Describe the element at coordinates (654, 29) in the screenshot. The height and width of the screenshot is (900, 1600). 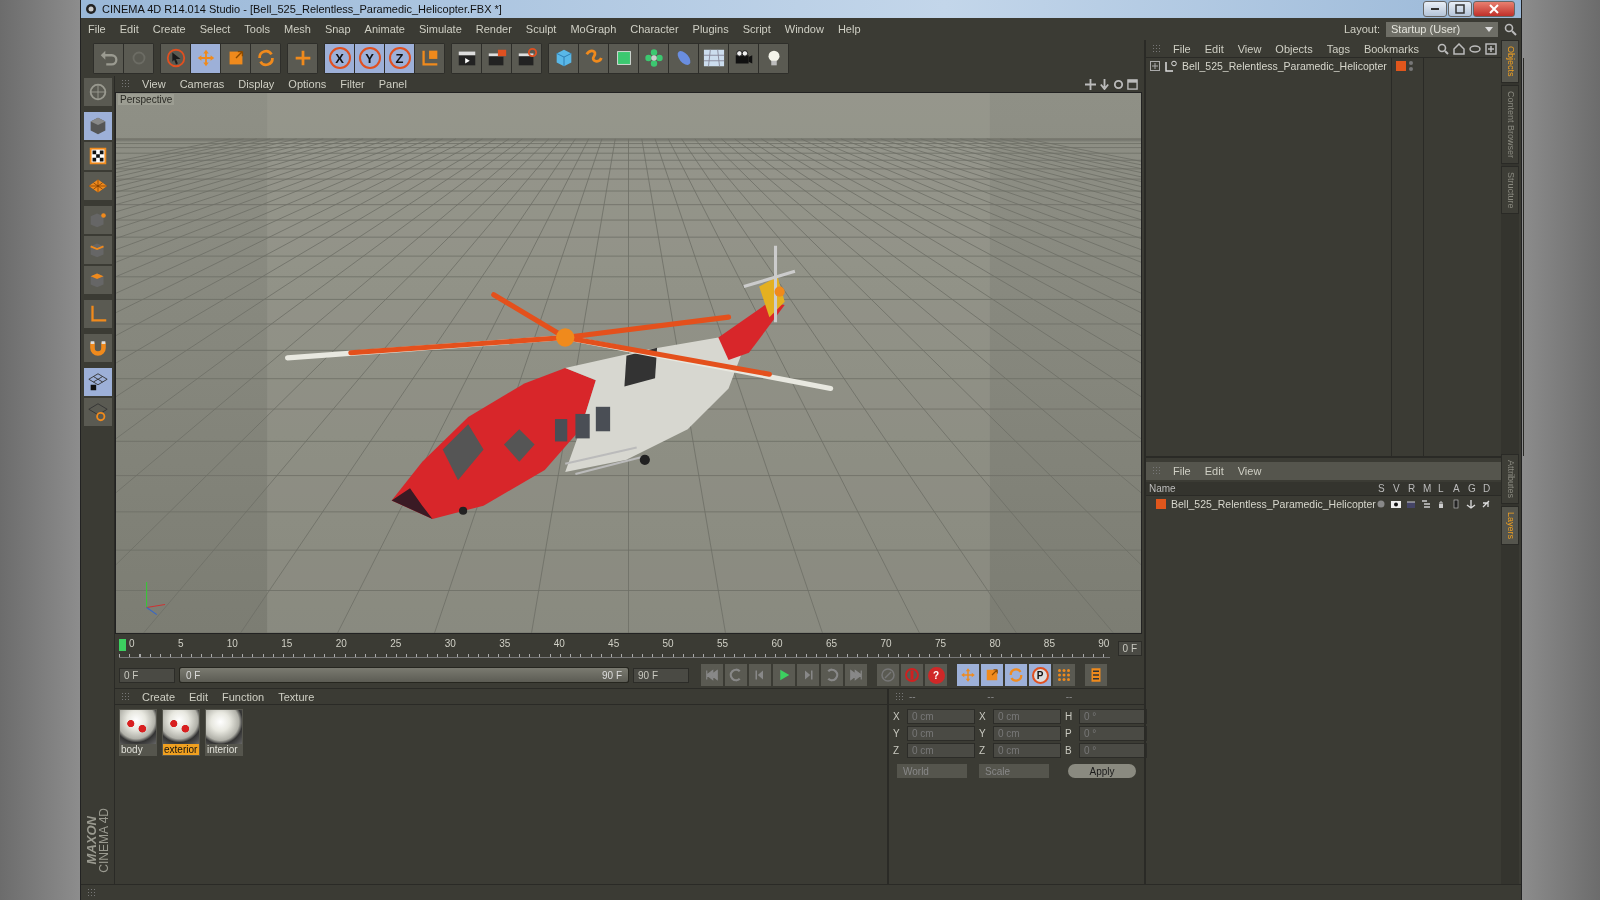
I see `menu-item: Character` at that location.